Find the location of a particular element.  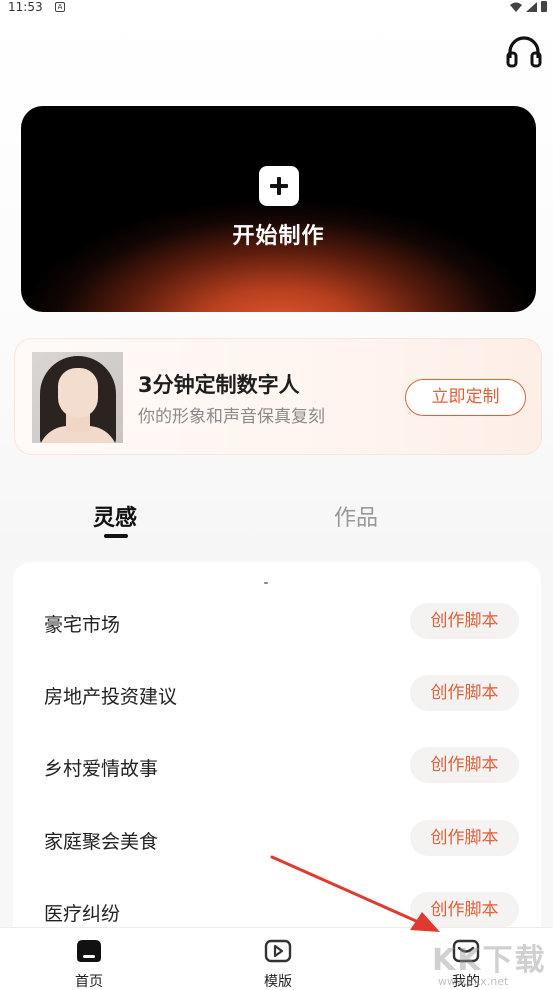

list-handle is located at coordinates (266, 583).